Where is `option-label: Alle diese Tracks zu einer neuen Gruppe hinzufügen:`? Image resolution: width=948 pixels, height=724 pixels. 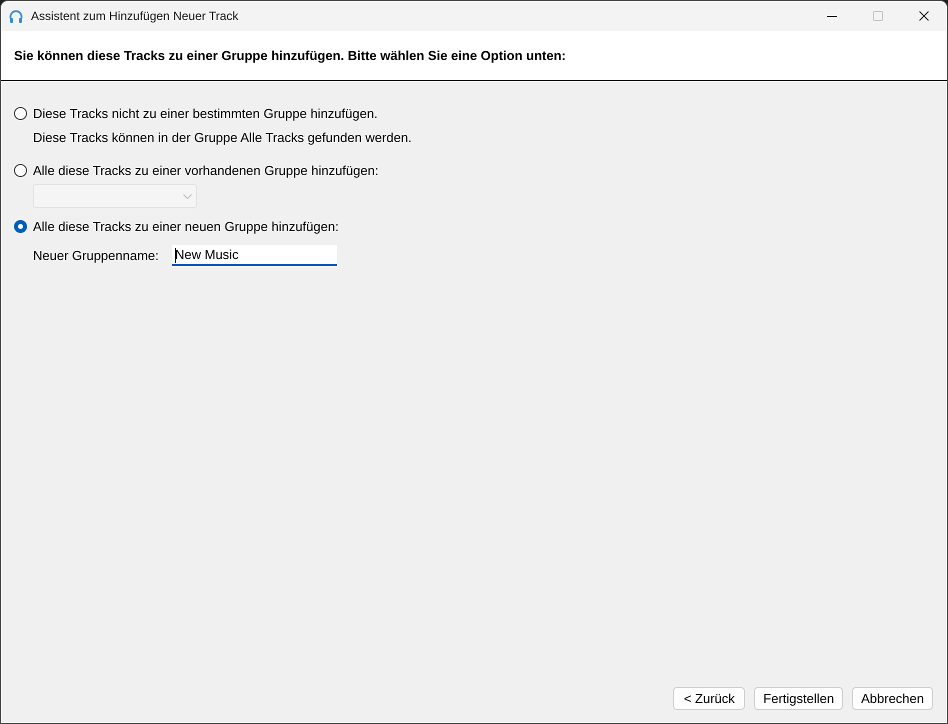 option-label: Alle diese Tracks zu einer neuen Gruppe hinzufügen: is located at coordinates (186, 226).